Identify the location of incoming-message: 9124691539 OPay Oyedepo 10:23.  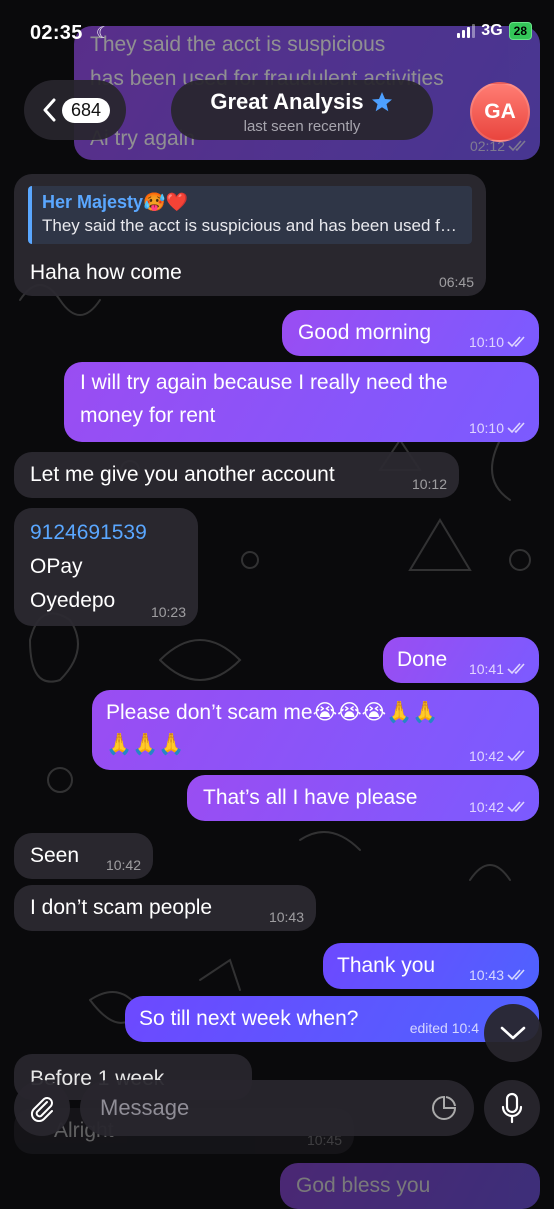
(106, 567).